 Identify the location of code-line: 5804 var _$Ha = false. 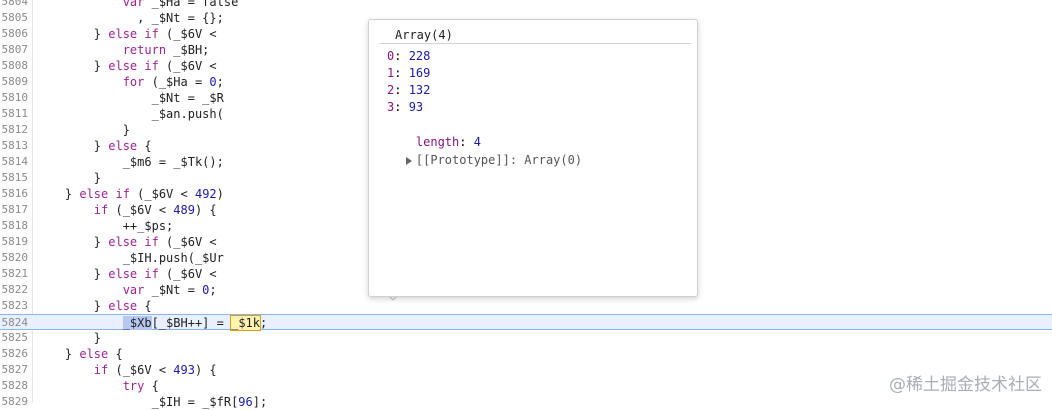
(526, 5).